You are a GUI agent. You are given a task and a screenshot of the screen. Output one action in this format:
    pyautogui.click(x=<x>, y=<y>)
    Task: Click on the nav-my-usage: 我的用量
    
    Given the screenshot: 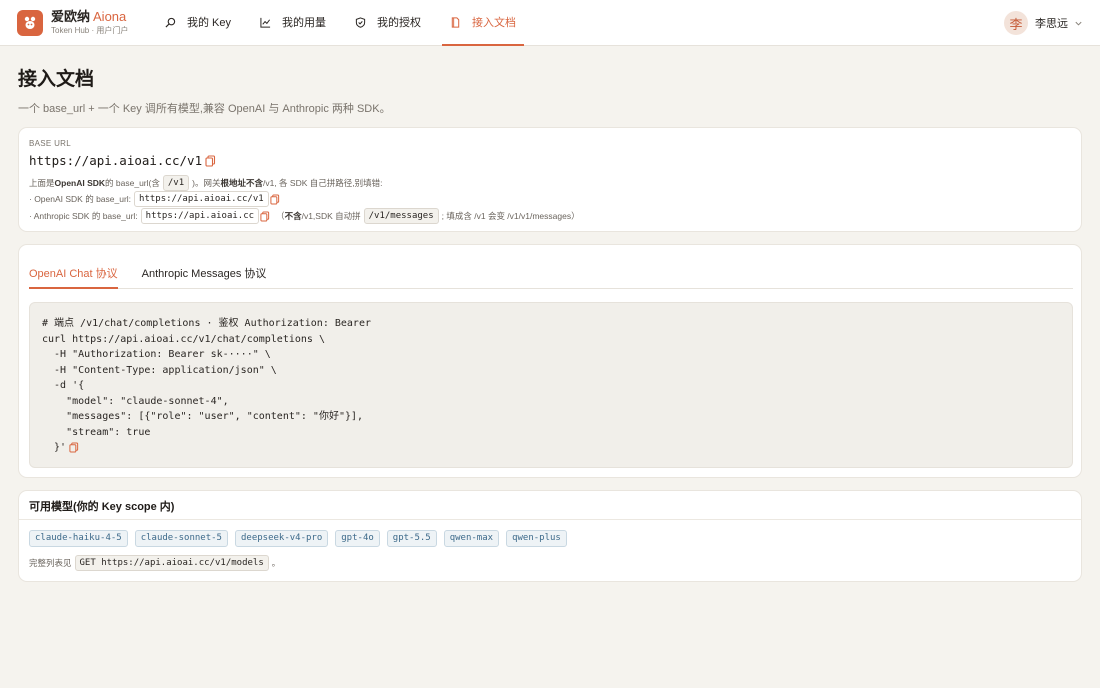 What is the action you would take?
    pyautogui.click(x=293, y=23)
    